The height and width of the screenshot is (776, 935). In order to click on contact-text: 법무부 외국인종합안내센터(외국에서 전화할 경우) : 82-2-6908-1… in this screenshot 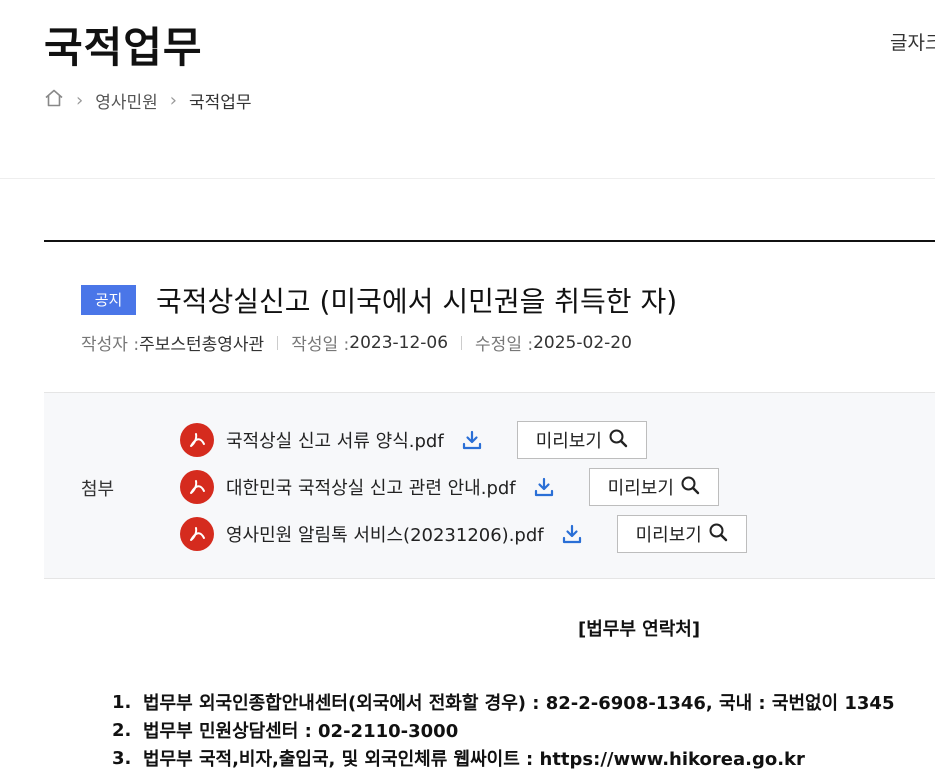, I will do `click(519, 703)`.